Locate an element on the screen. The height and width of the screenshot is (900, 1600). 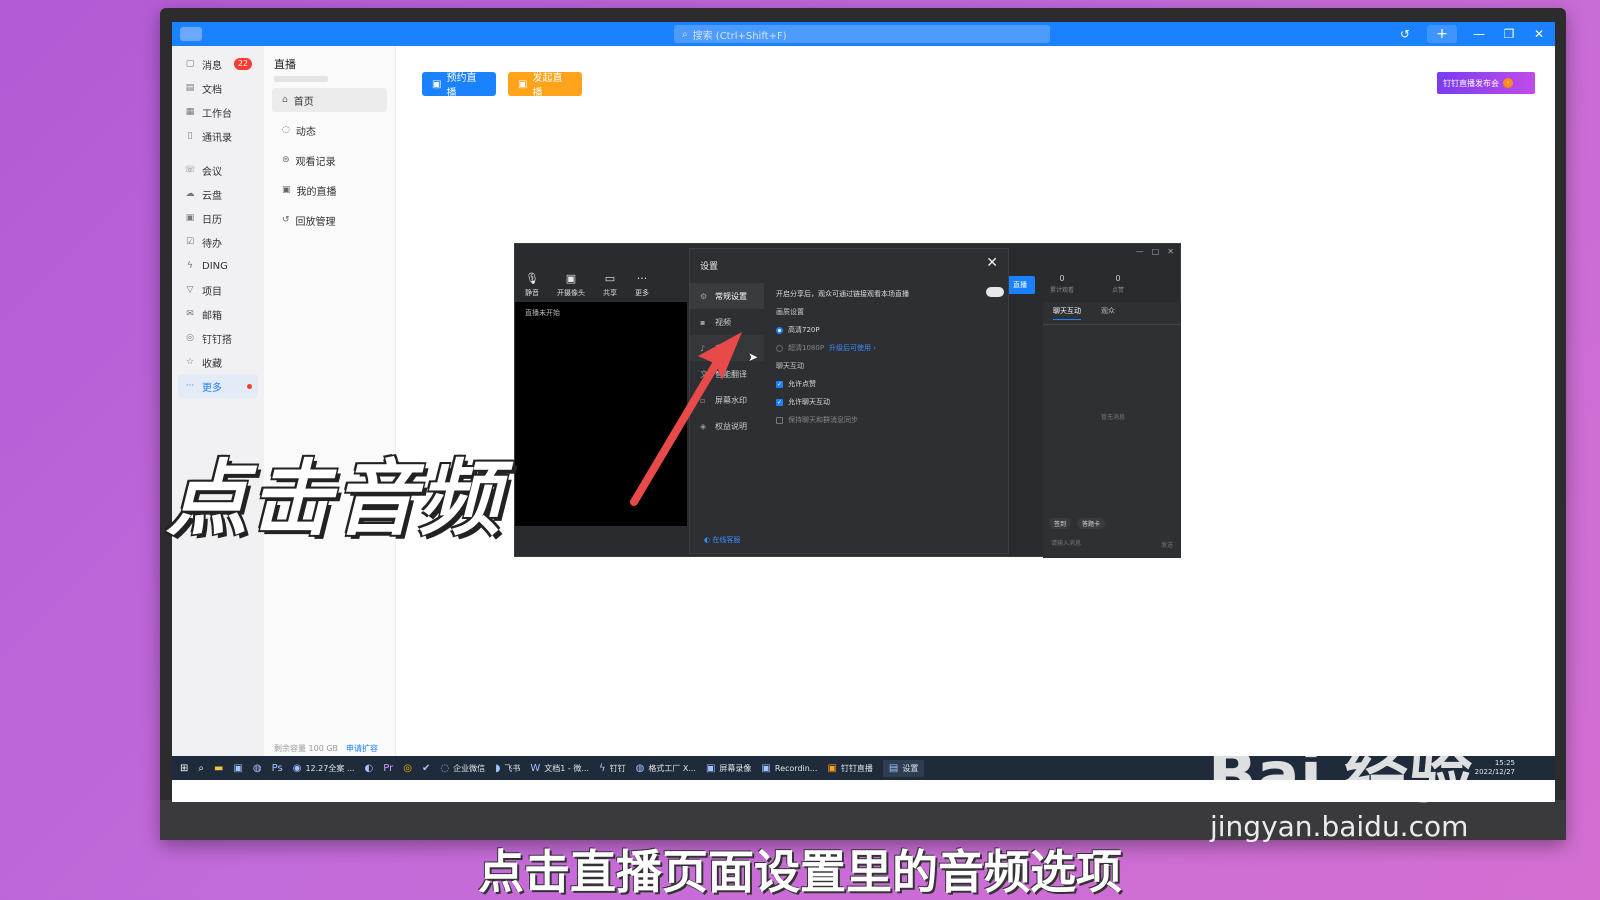
taskbar-item: ◗ 飞书 is located at coordinates (507, 768).